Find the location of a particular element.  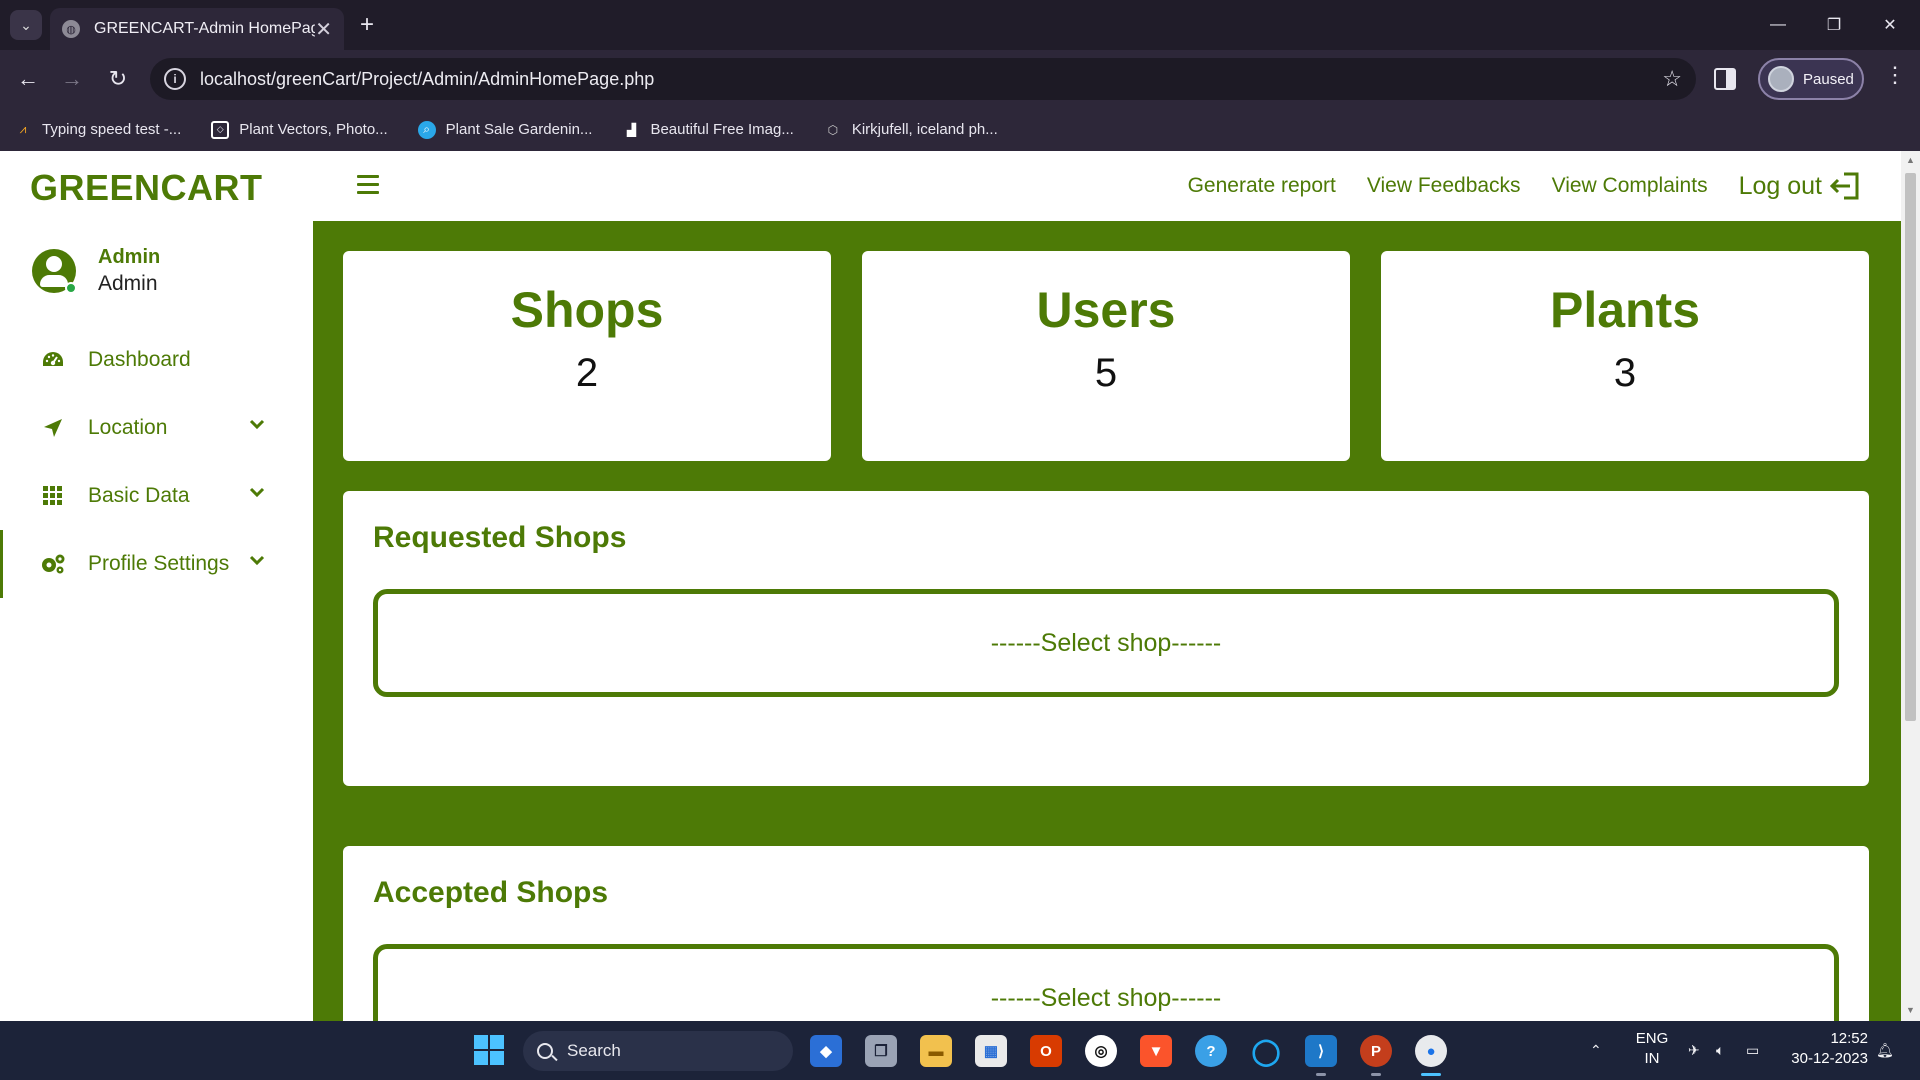

system-clock: 12:52 30-12-2023 is located at coordinates (1824, 1049).